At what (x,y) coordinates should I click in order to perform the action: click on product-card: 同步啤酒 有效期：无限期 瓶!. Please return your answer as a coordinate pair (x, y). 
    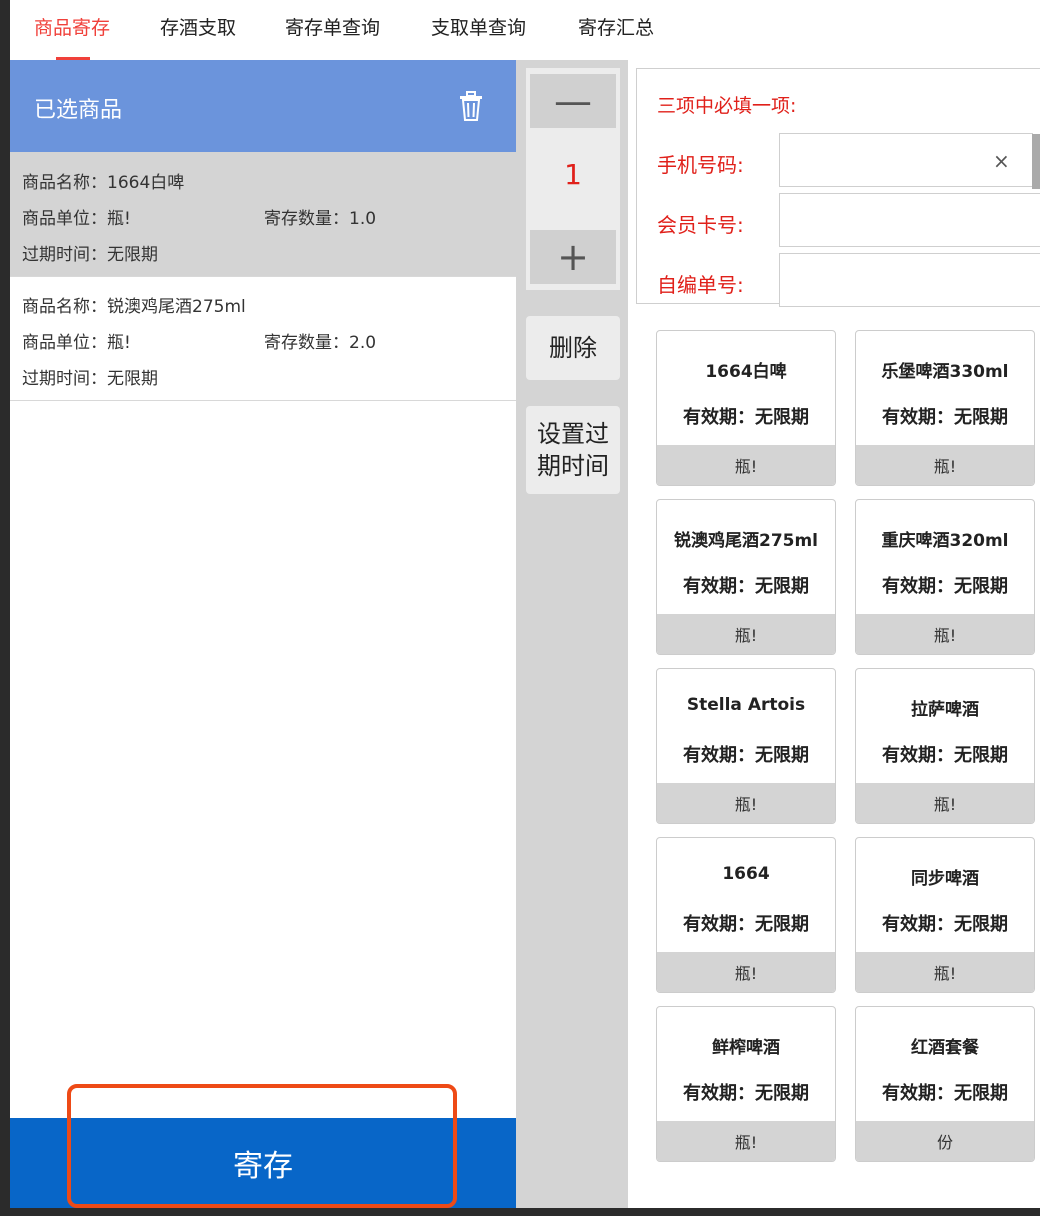
    Looking at the image, I should click on (945, 915).